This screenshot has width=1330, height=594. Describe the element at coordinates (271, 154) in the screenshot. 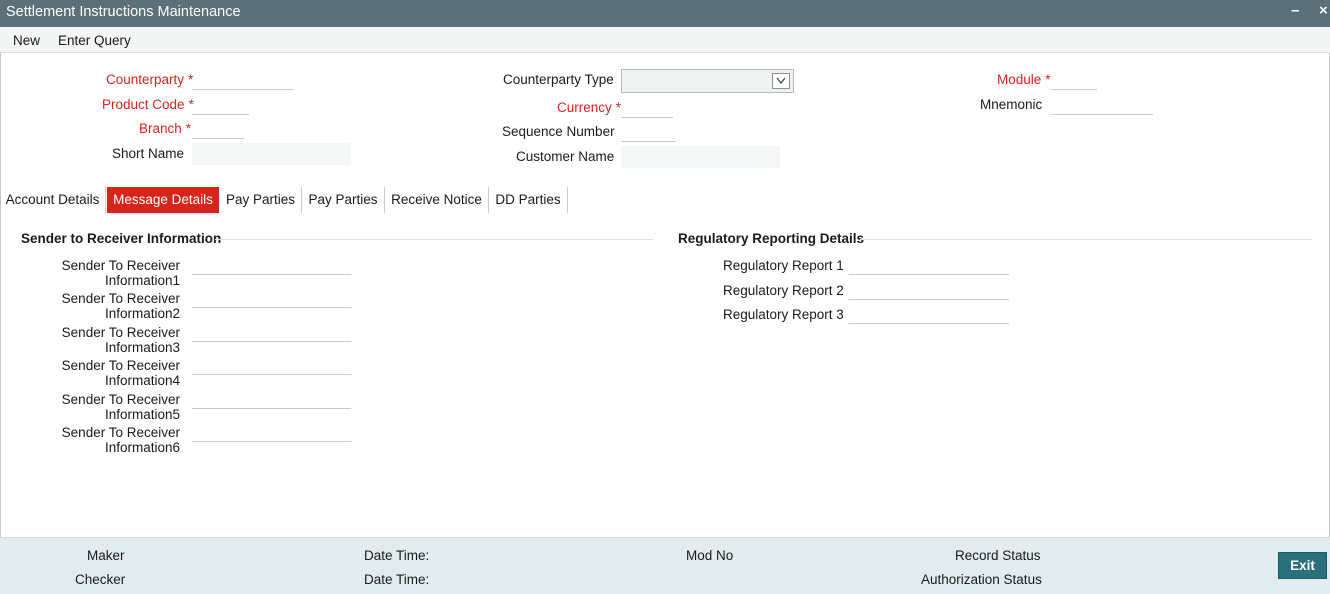

I see `short-name-field` at that location.